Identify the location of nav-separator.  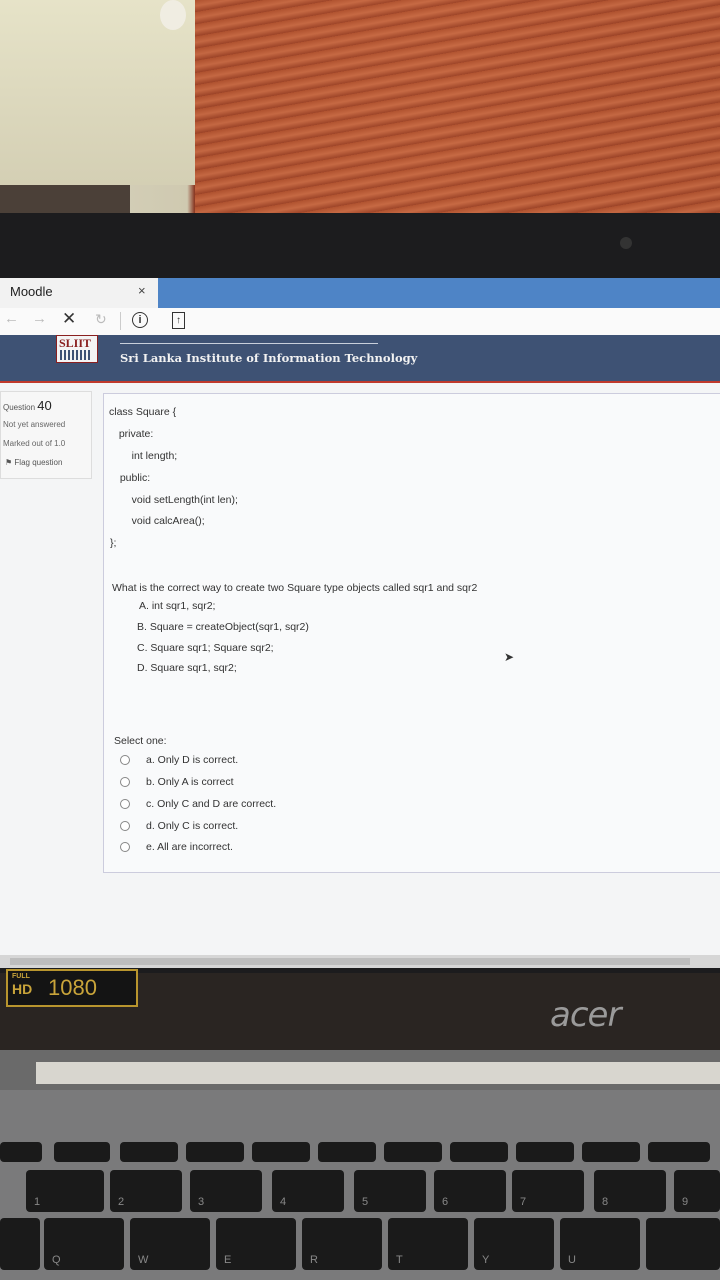
(120, 321).